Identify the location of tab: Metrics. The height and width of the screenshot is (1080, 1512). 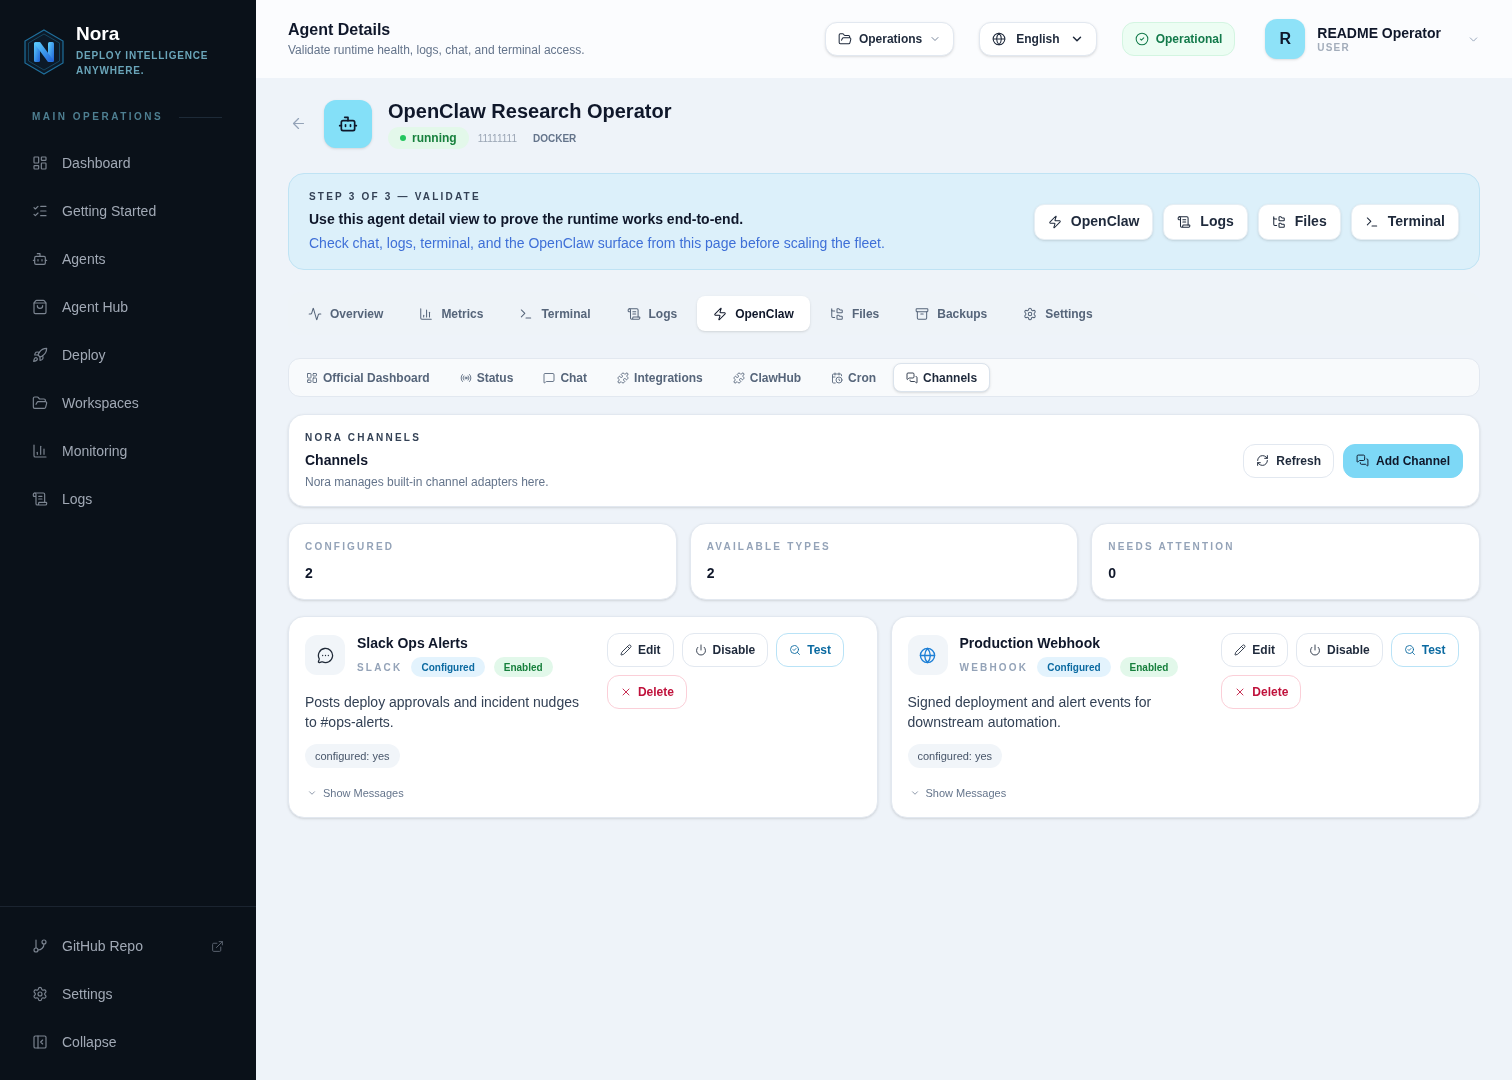
(451, 313).